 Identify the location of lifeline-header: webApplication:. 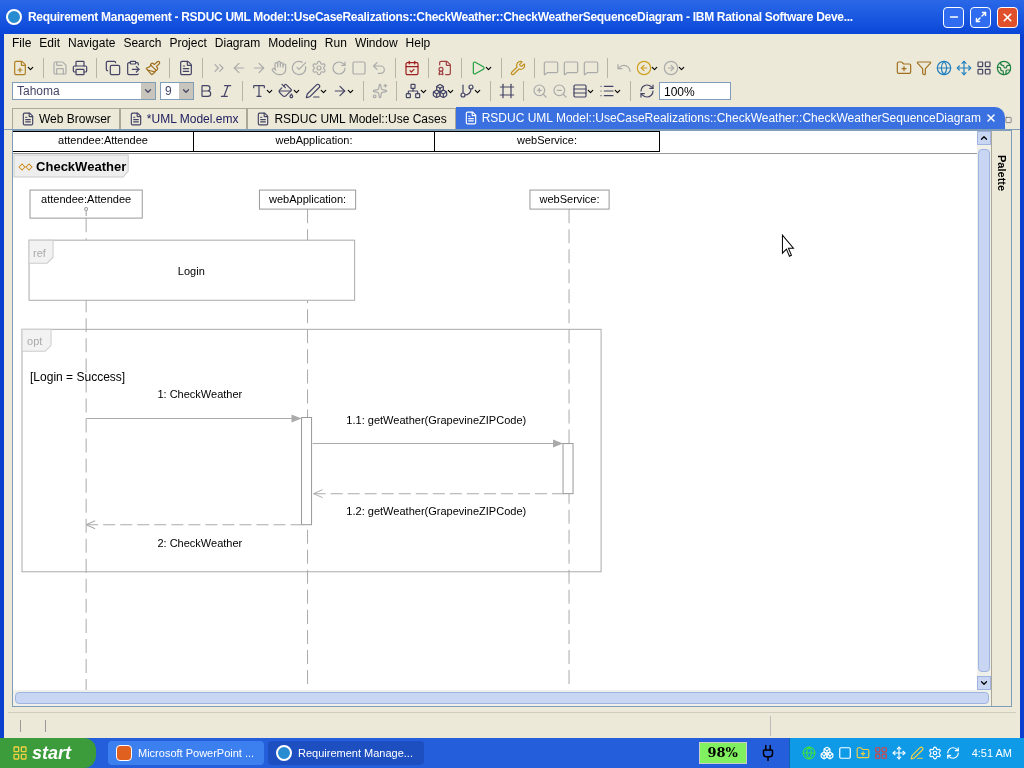
(314, 141).